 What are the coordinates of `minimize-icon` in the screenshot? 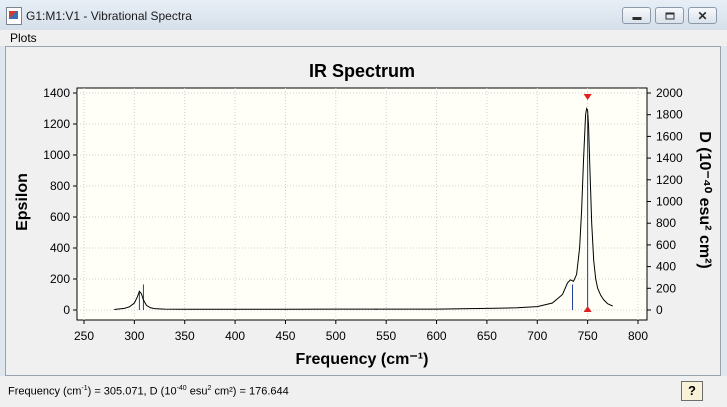 It's located at (636, 18).